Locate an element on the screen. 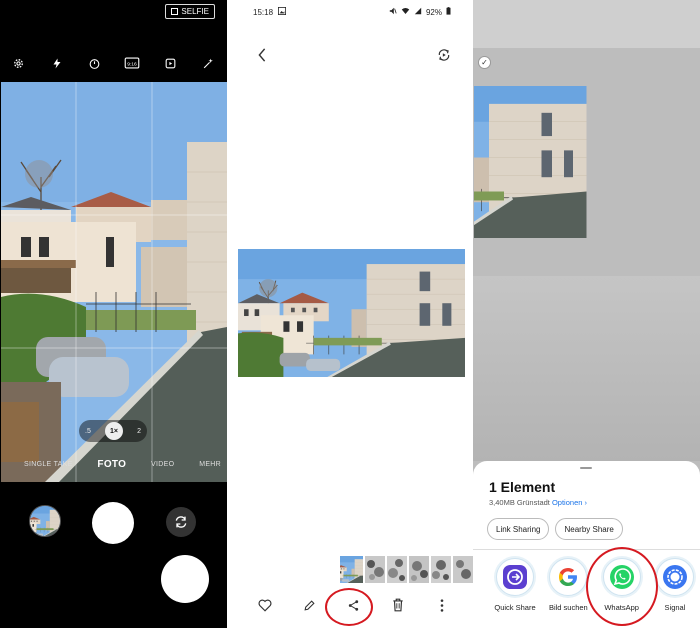 The height and width of the screenshot is (628, 700). selfie-button: SELFIE is located at coordinates (190, 11).